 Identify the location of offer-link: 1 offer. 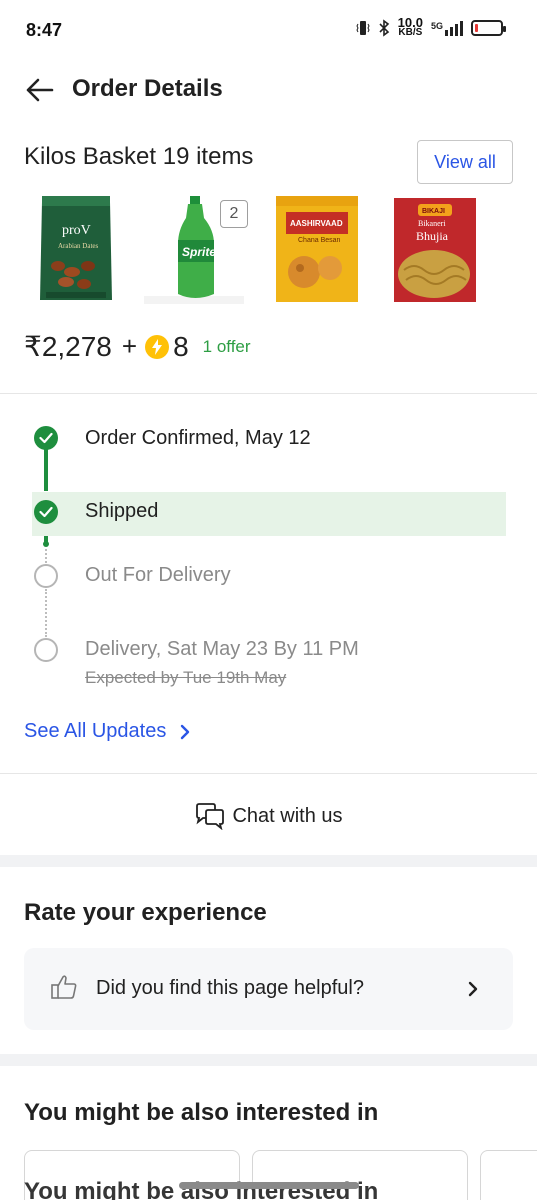
(227, 347).